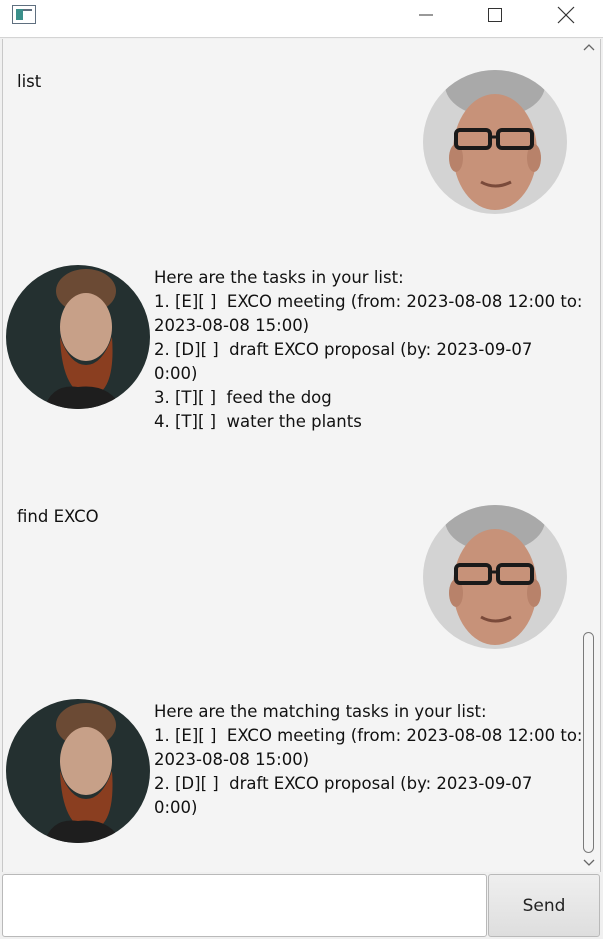  I want to click on minimize-icon, so click(426, 15).